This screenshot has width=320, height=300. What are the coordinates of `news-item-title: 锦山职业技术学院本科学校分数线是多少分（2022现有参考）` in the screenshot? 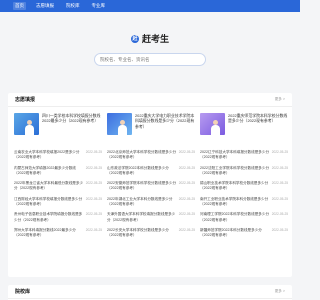 It's located at (235, 186).